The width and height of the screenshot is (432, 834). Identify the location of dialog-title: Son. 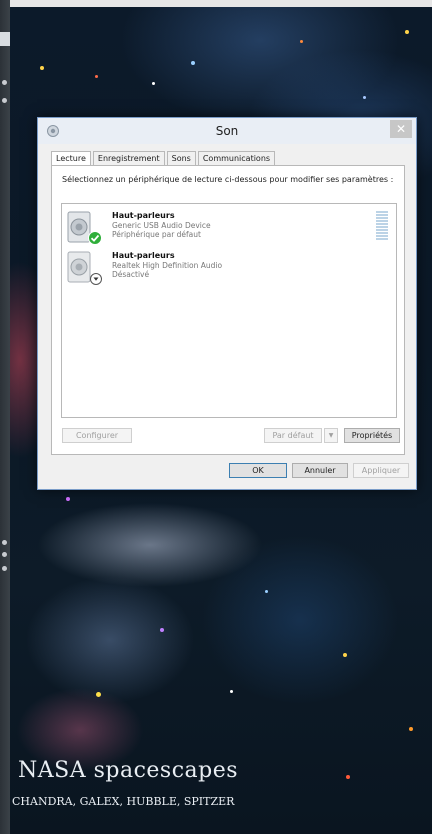
(227, 131).